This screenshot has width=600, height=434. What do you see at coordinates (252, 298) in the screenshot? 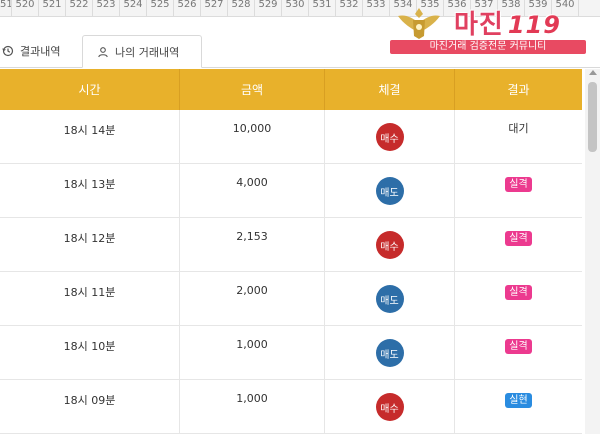
I see `cell-amount: 2,000` at bounding box center [252, 298].